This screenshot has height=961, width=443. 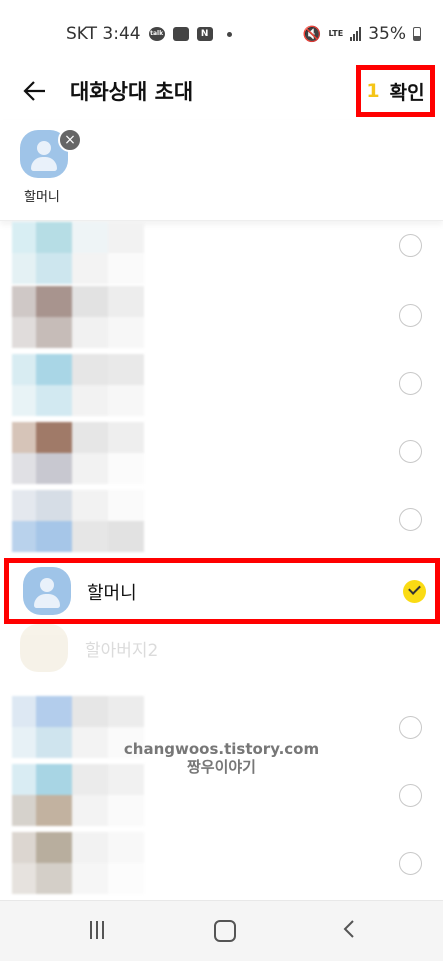 I want to click on carrier-time: SKT 3:44, so click(x=103, y=34).